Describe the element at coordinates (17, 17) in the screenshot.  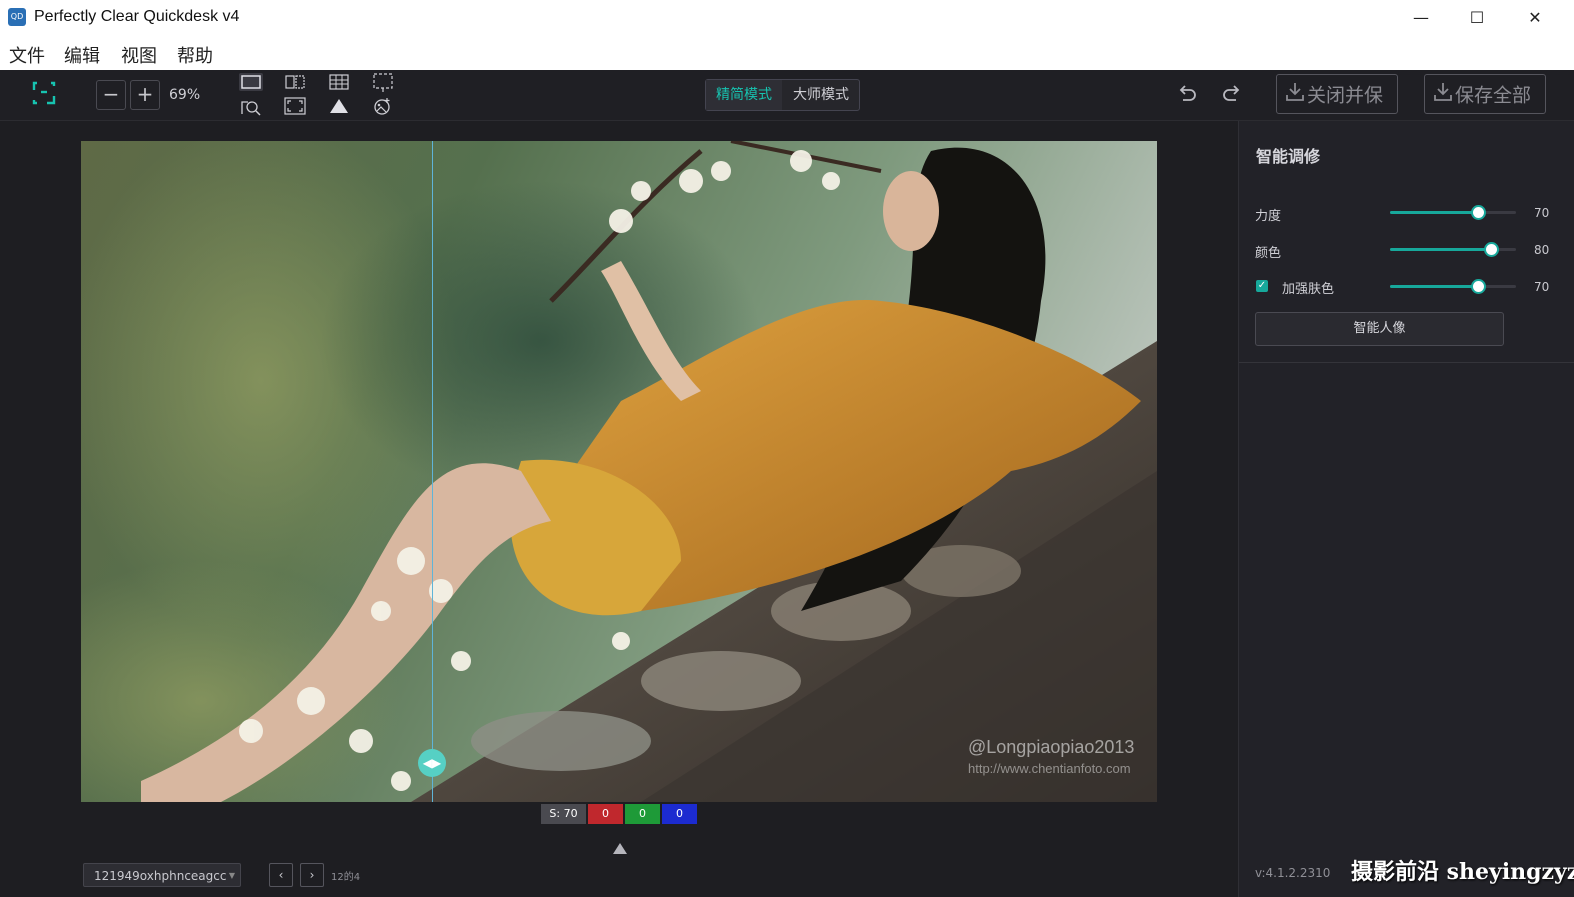
I see `app-icon: QD` at that location.